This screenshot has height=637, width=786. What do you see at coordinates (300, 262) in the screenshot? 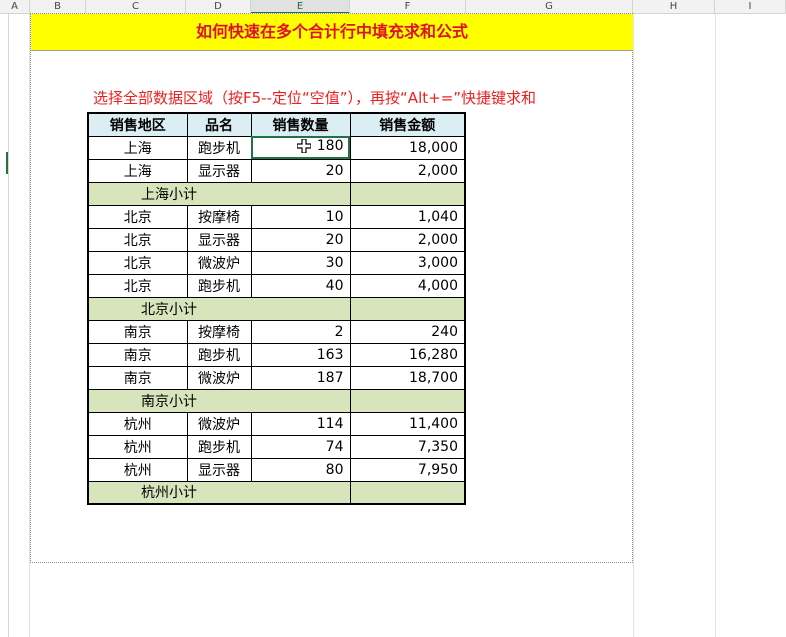
I see `qty-cell: 30` at bounding box center [300, 262].